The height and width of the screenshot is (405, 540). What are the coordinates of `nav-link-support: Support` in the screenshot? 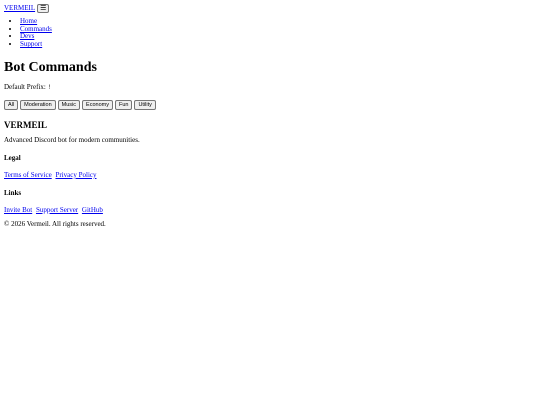 It's located at (31, 44).